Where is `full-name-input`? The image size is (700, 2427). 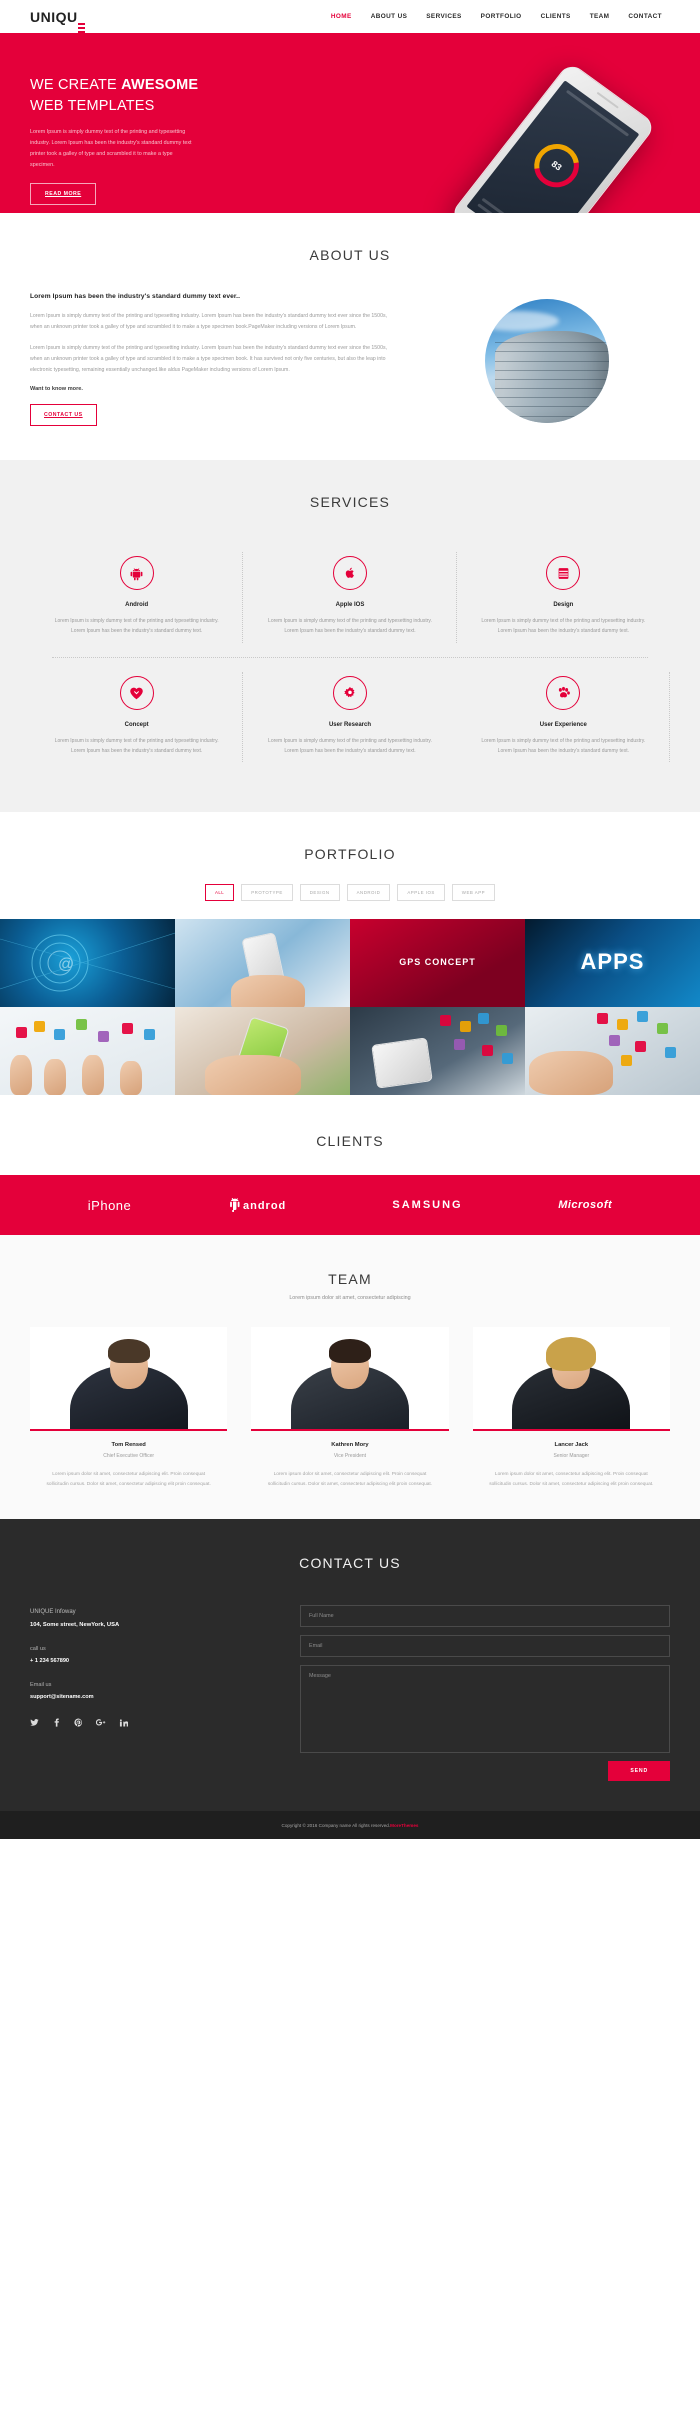 full-name-input is located at coordinates (485, 1616).